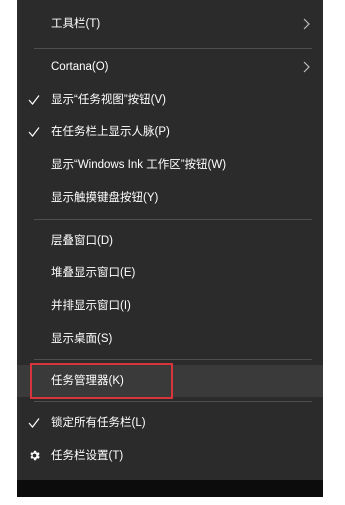 The width and height of the screenshot is (345, 505). I want to click on menu-item-label: 并排显示窗口(I), so click(91, 306).